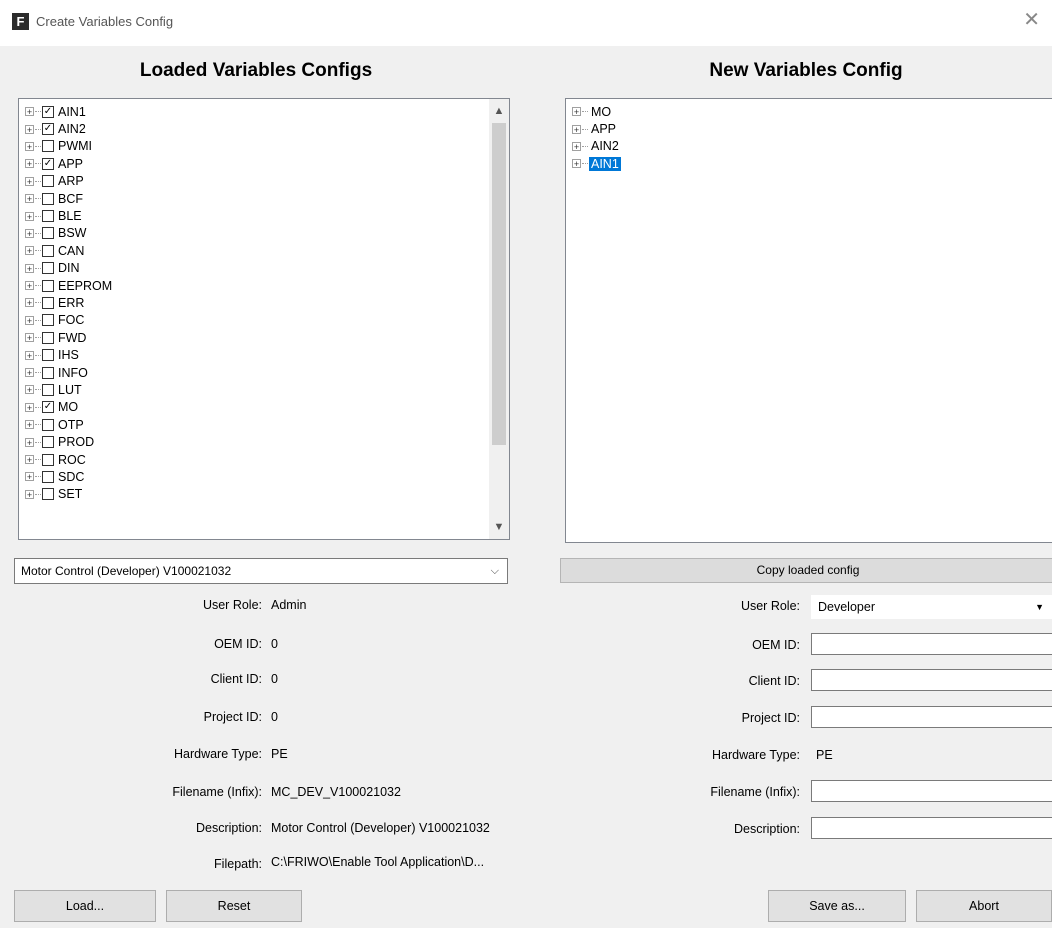  What do you see at coordinates (931, 644) in the screenshot?
I see `oem-id-field` at bounding box center [931, 644].